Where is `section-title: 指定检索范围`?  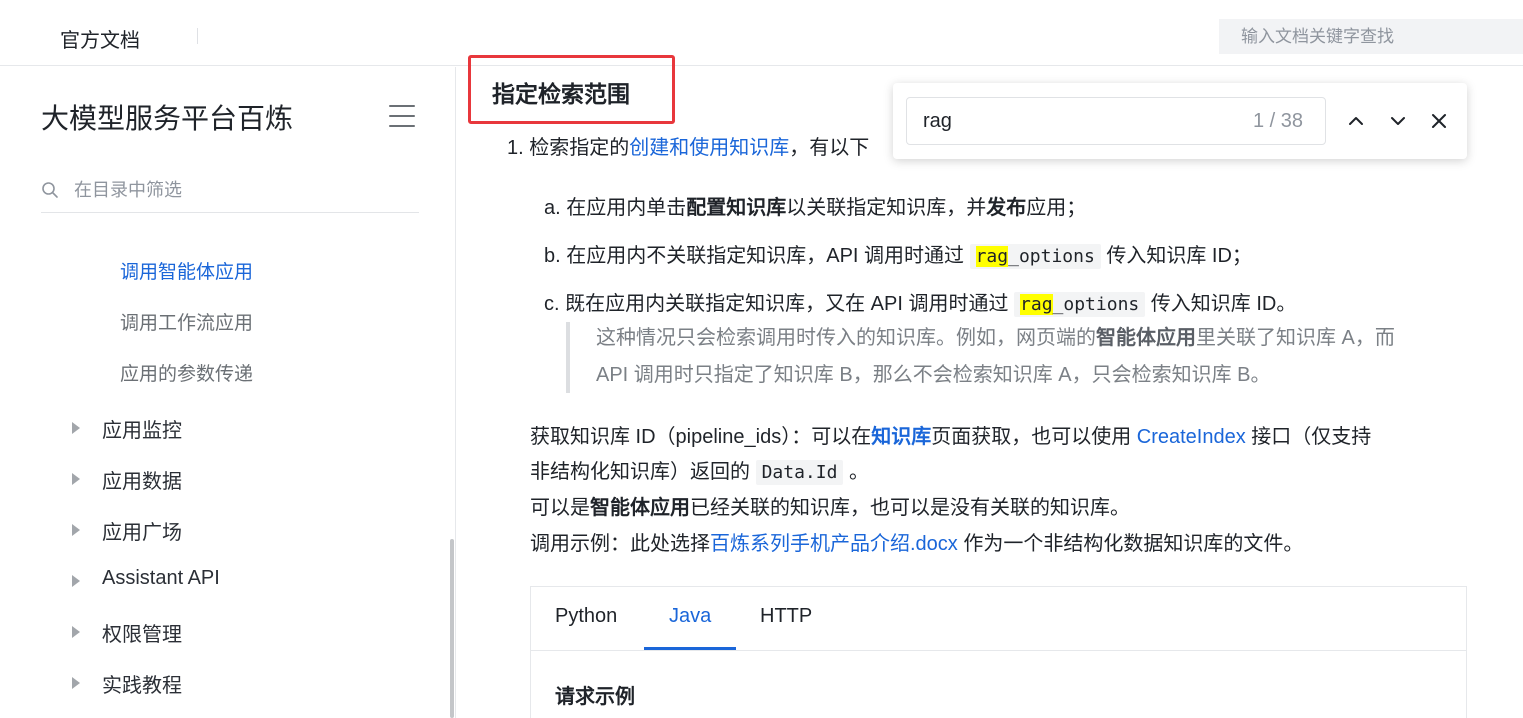 section-title: 指定检索范围 is located at coordinates (561, 94).